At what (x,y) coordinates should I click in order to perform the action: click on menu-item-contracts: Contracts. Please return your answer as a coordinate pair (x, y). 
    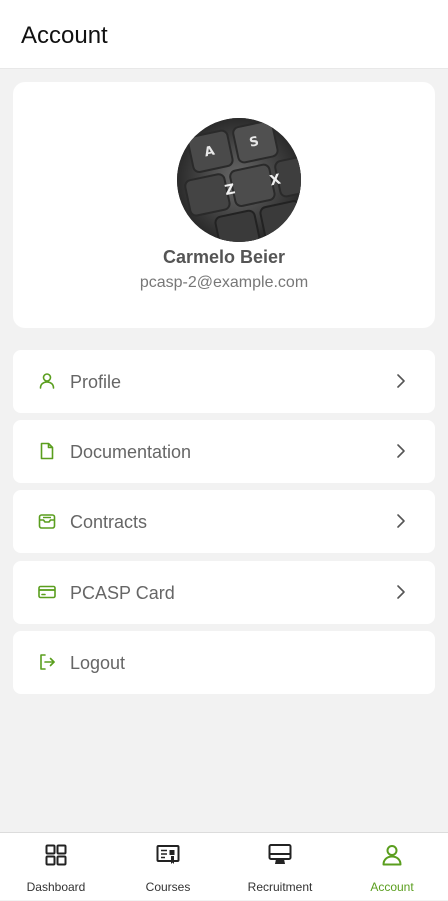
    Looking at the image, I should click on (224, 521).